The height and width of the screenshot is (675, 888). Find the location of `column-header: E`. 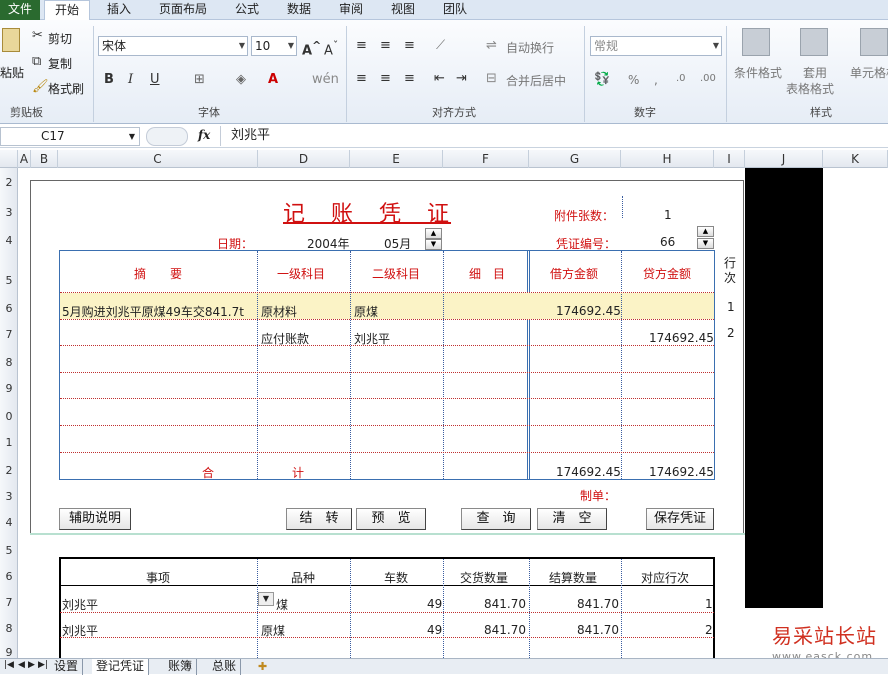

column-header: E is located at coordinates (396, 159).